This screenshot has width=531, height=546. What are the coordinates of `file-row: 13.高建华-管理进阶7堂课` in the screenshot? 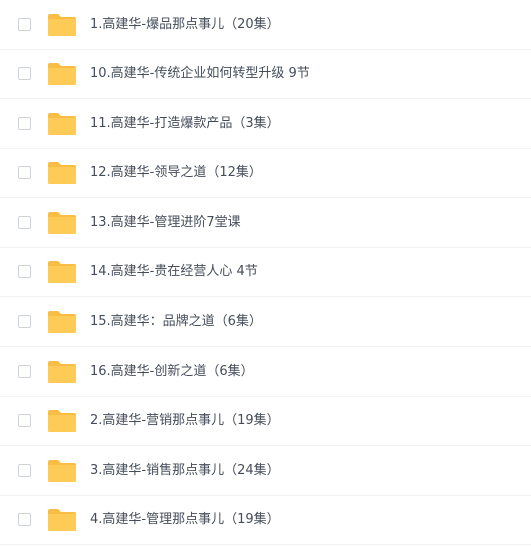 It's located at (265, 223).